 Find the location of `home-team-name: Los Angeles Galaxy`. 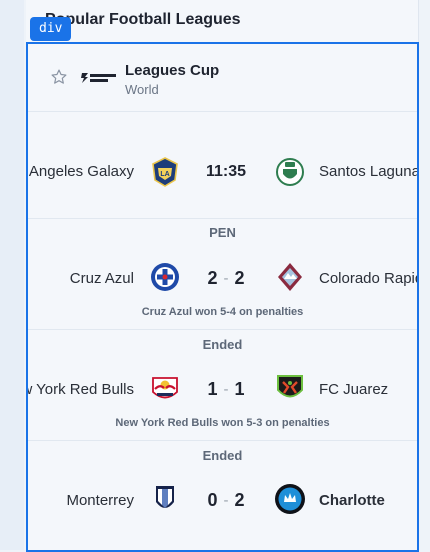

home-team-name: Los Angeles Galaxy is located at coordinates (81, 171).